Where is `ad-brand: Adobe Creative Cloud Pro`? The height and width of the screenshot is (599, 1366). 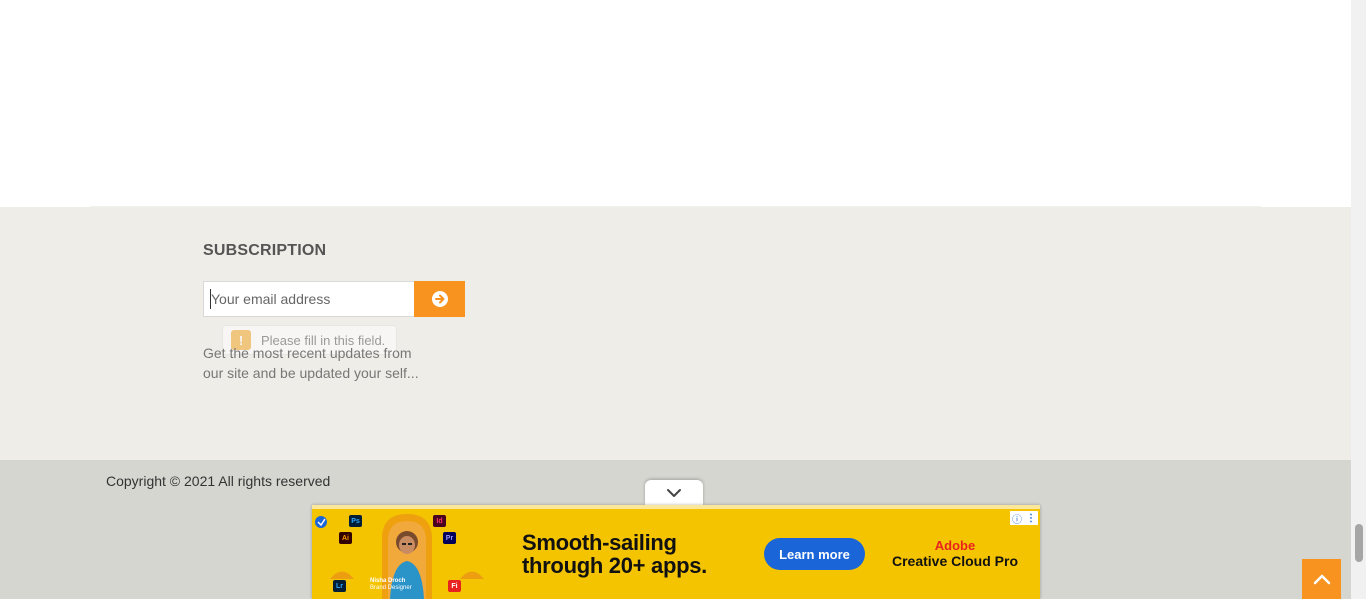
ad-brand: Adobe Creative Cloud Pro is located at coordinates (955, 554).